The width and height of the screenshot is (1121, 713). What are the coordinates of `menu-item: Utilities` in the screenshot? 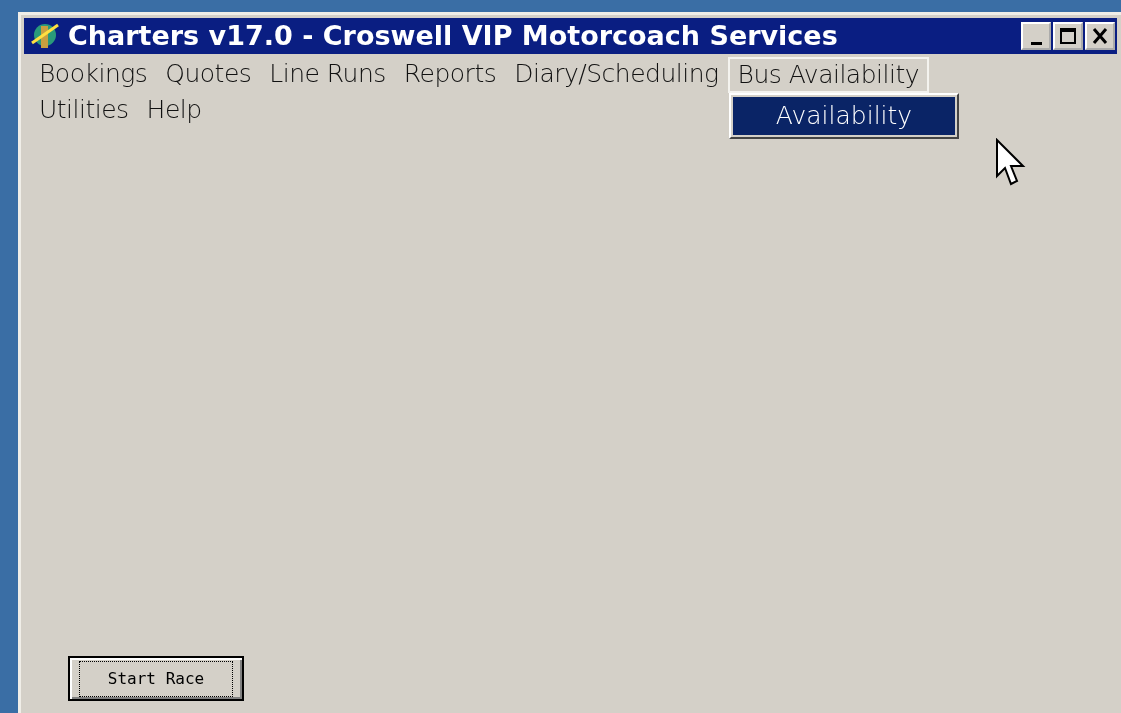 It's located at (84, 110).